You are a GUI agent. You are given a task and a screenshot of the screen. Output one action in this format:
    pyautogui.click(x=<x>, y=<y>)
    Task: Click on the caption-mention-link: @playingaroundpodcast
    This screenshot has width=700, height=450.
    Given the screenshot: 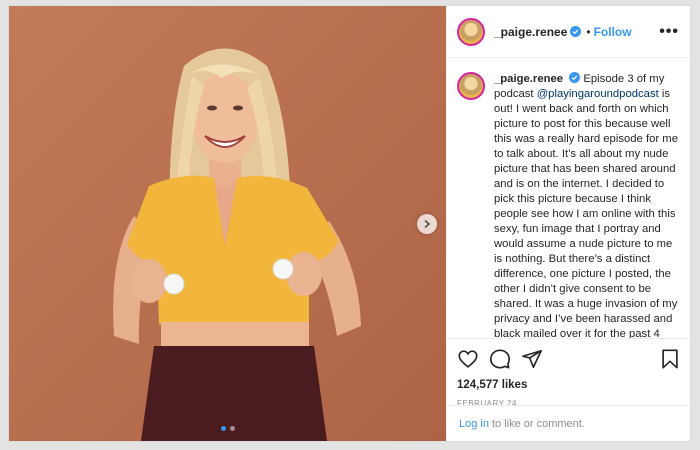 What is the action you would take?
    pyautogui.click(x=598, y=94)
    